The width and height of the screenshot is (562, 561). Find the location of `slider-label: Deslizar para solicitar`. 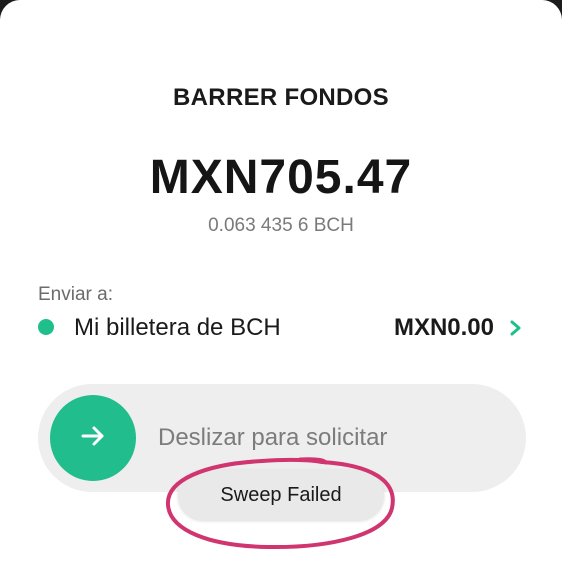

slider-label: Deslizar para solicitar is located at coordinates (273, 437).